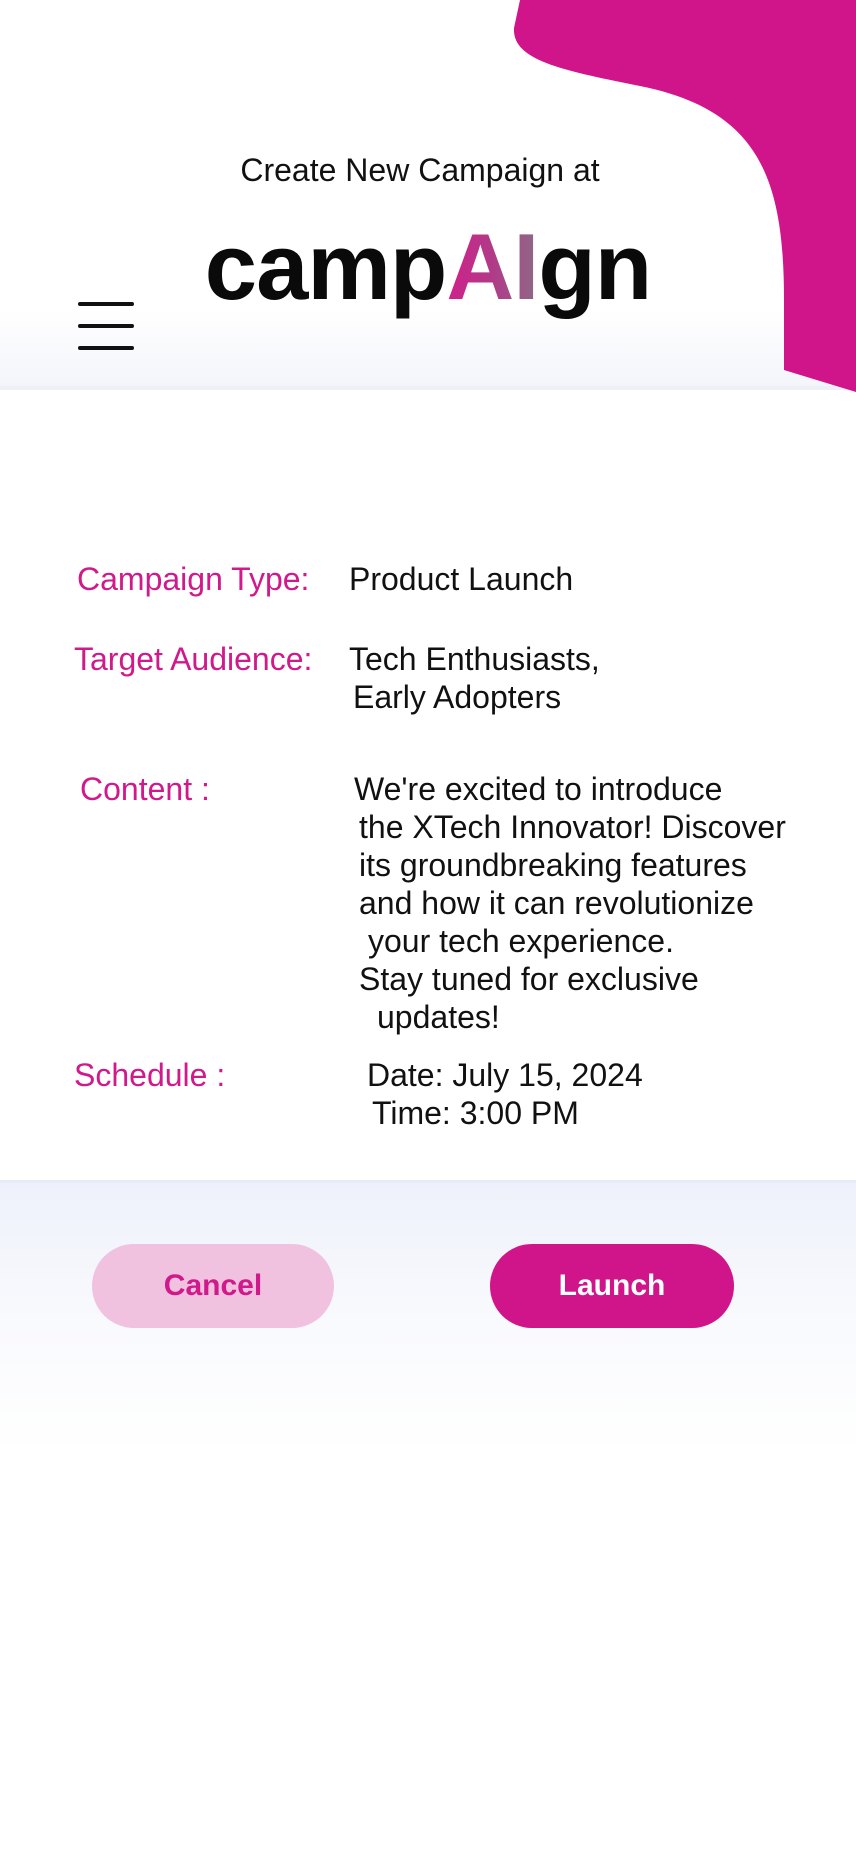  Describe the element at coordinates (492, 266) in the screenshot. I see `logo-text-ai: AI` at that location.